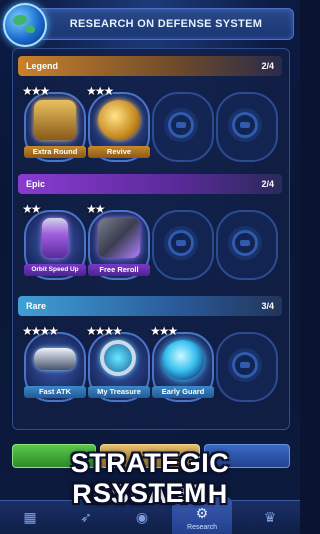 This screenshot has width=320, height=534. Describe the element at coordinates (150, 306) in the screenshot. I see `section-header: Rare 3/4` at that location.